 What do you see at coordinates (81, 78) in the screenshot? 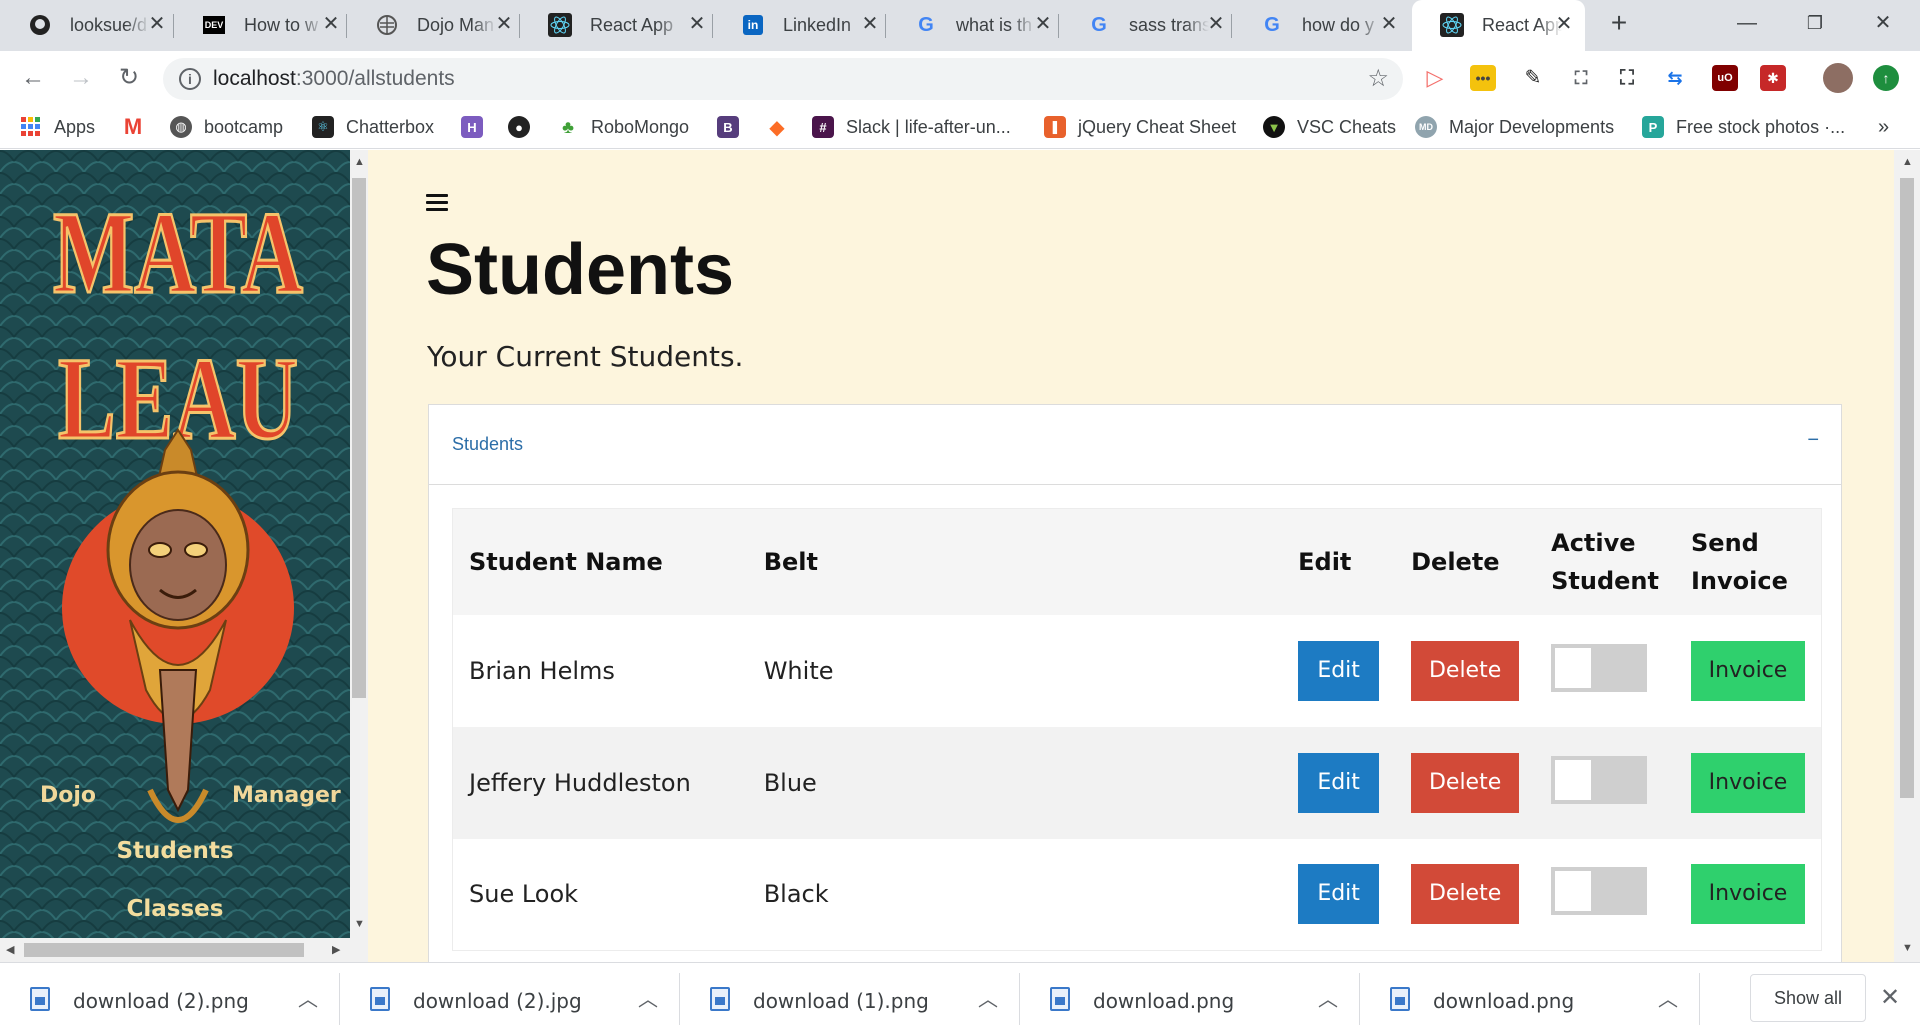
I see `forward-arrow-icon: →` at bounding box center [81, 78].